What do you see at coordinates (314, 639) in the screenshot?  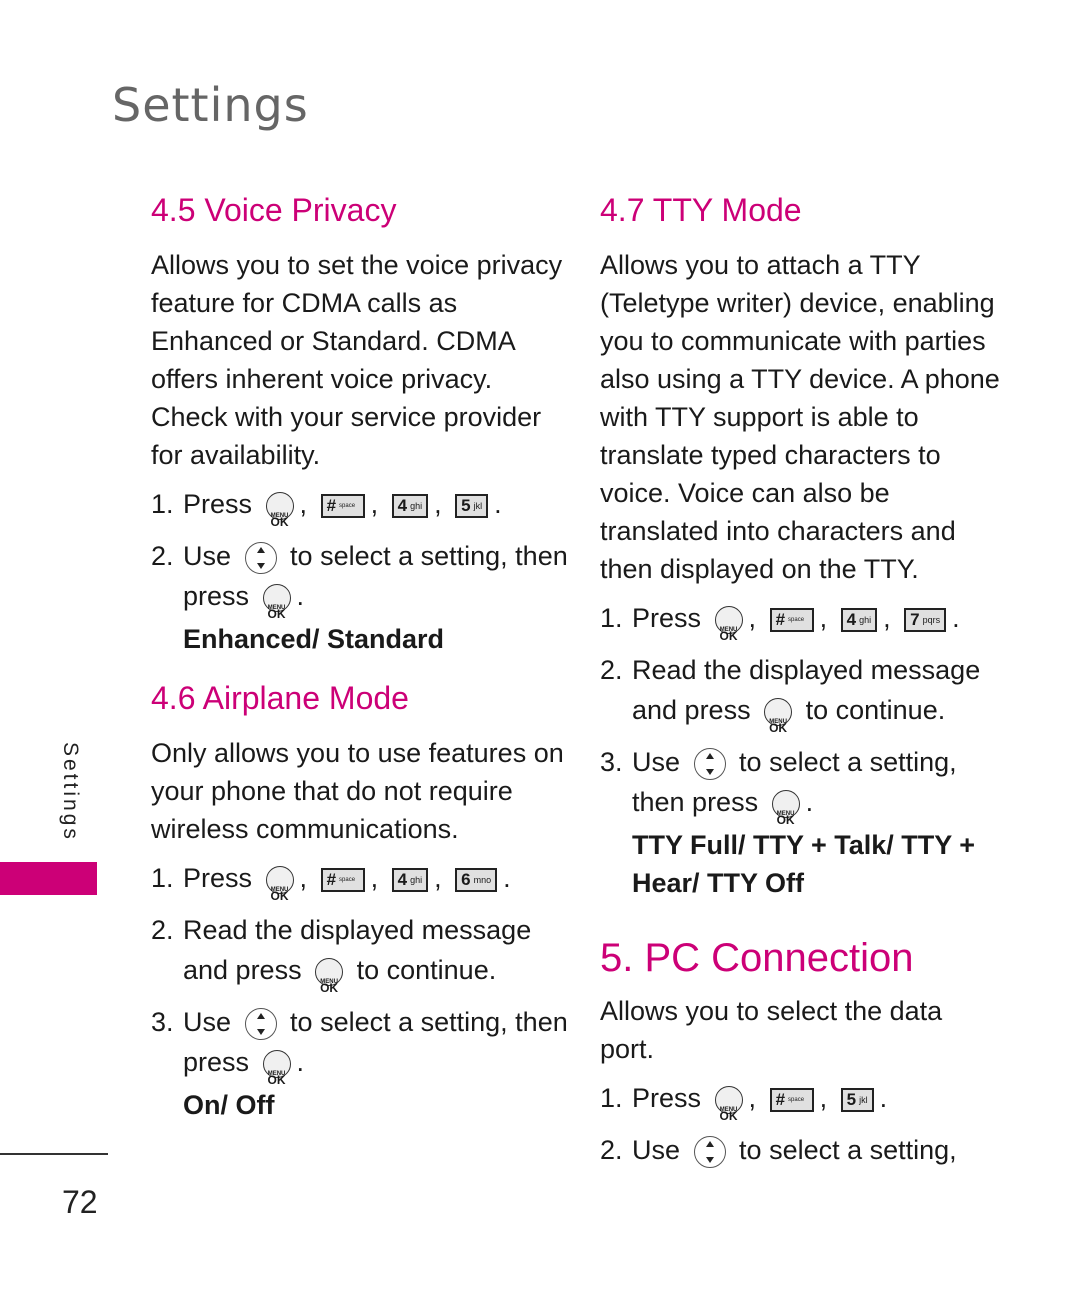 I see `setting-options: Enhanced/ Standard` at bounding box center [314, 639].